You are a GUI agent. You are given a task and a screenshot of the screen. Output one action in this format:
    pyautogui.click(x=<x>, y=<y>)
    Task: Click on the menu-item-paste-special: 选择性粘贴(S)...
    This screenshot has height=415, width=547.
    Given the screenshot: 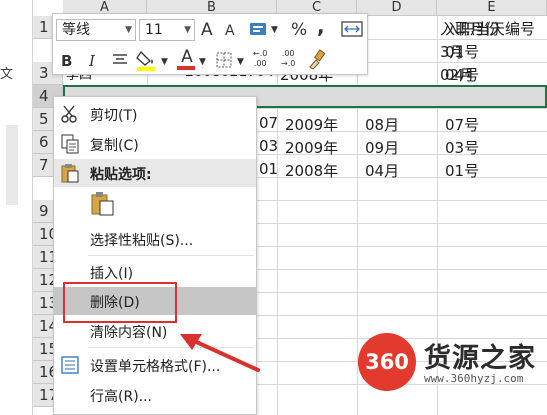 What is the action you would take?
    pyautogui.click(x=155, y=239)
    